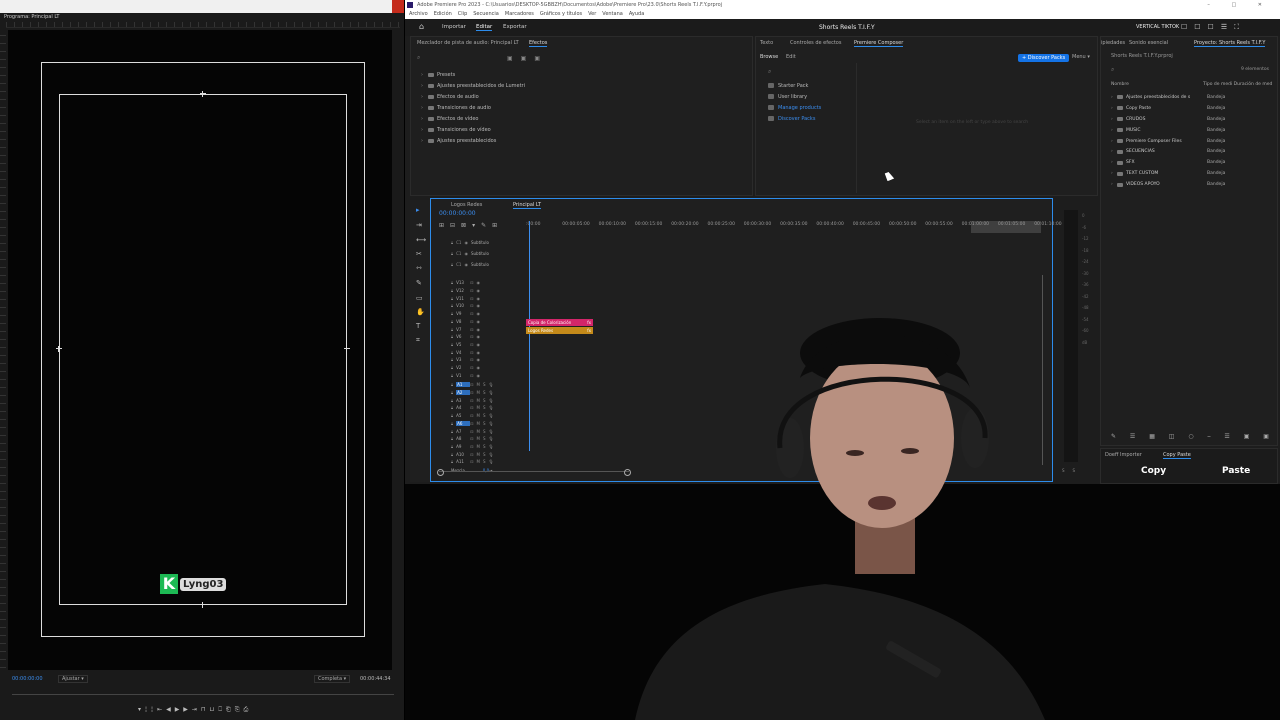  I want to click on effects-folder: › Presets, so click(473, 75).